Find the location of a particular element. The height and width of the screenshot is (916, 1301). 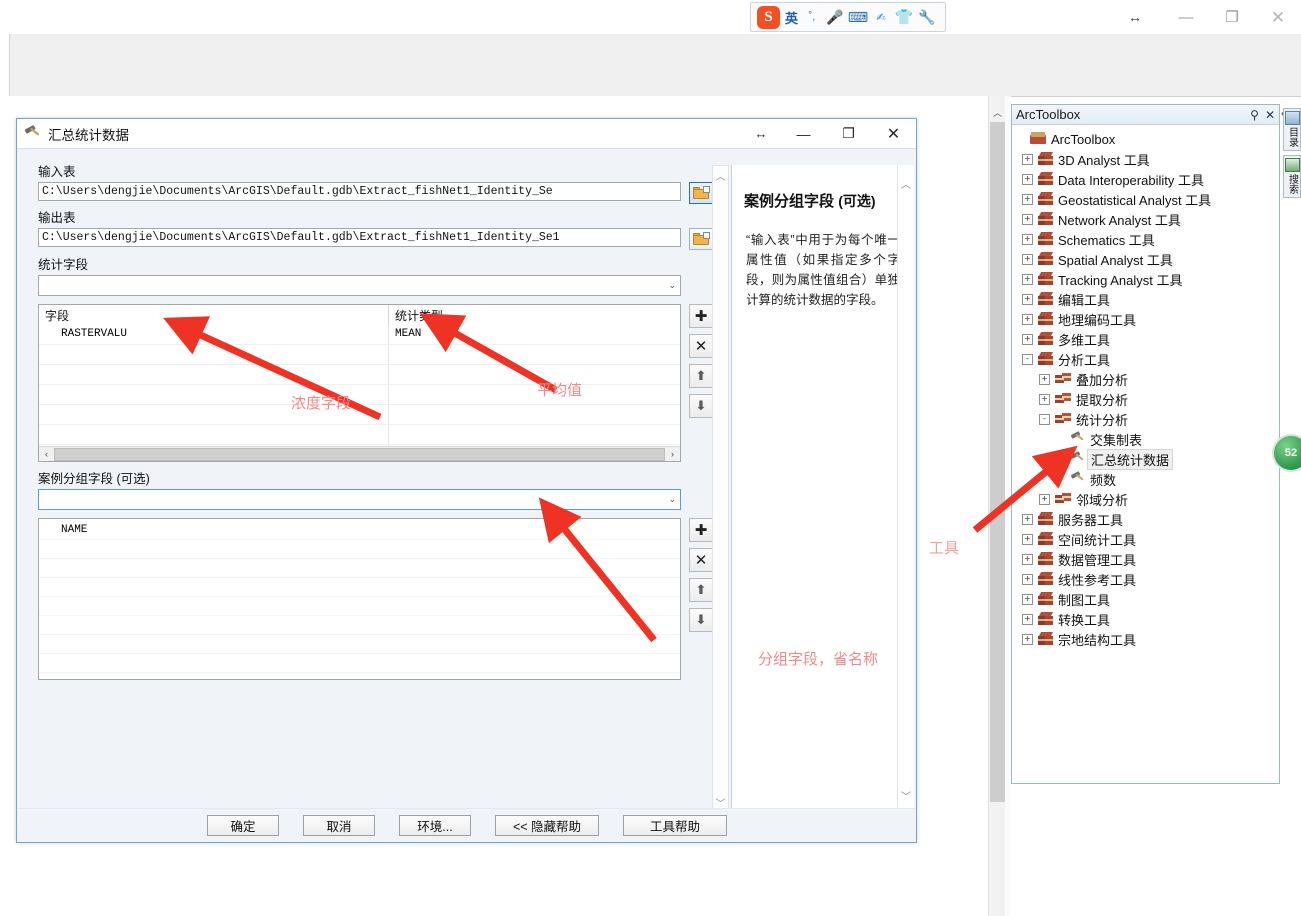

help-scrollbar: ︿ ﹀ is located at coordinates (905, 489).